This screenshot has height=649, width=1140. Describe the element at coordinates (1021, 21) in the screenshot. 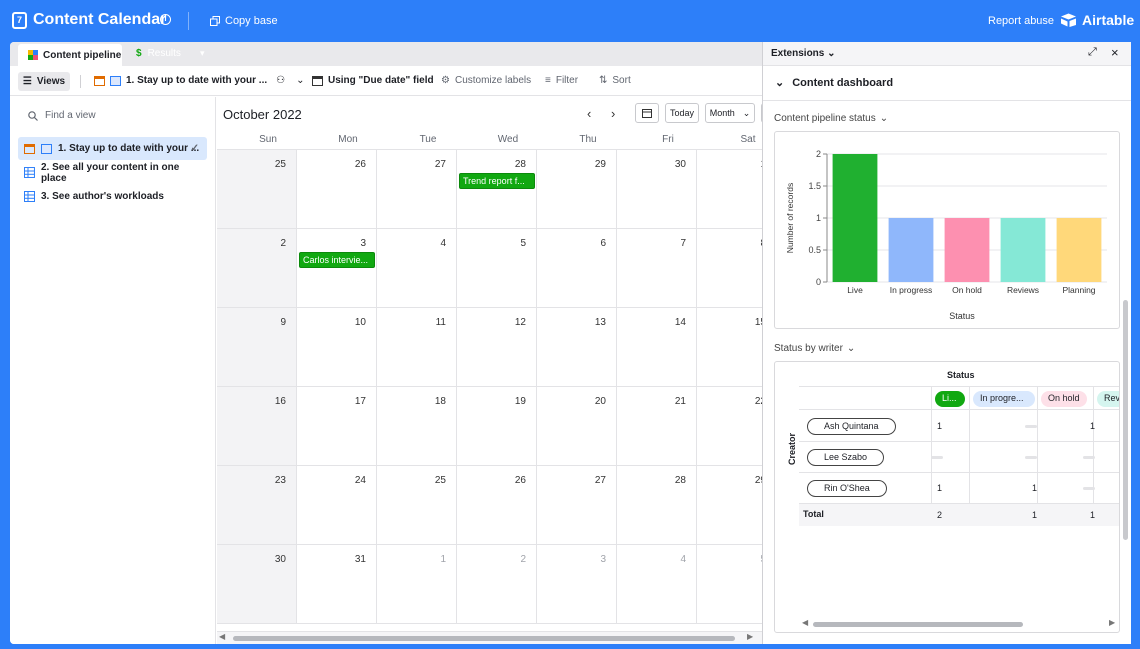

I see `report-abuse-link: Report abuse` at that location.